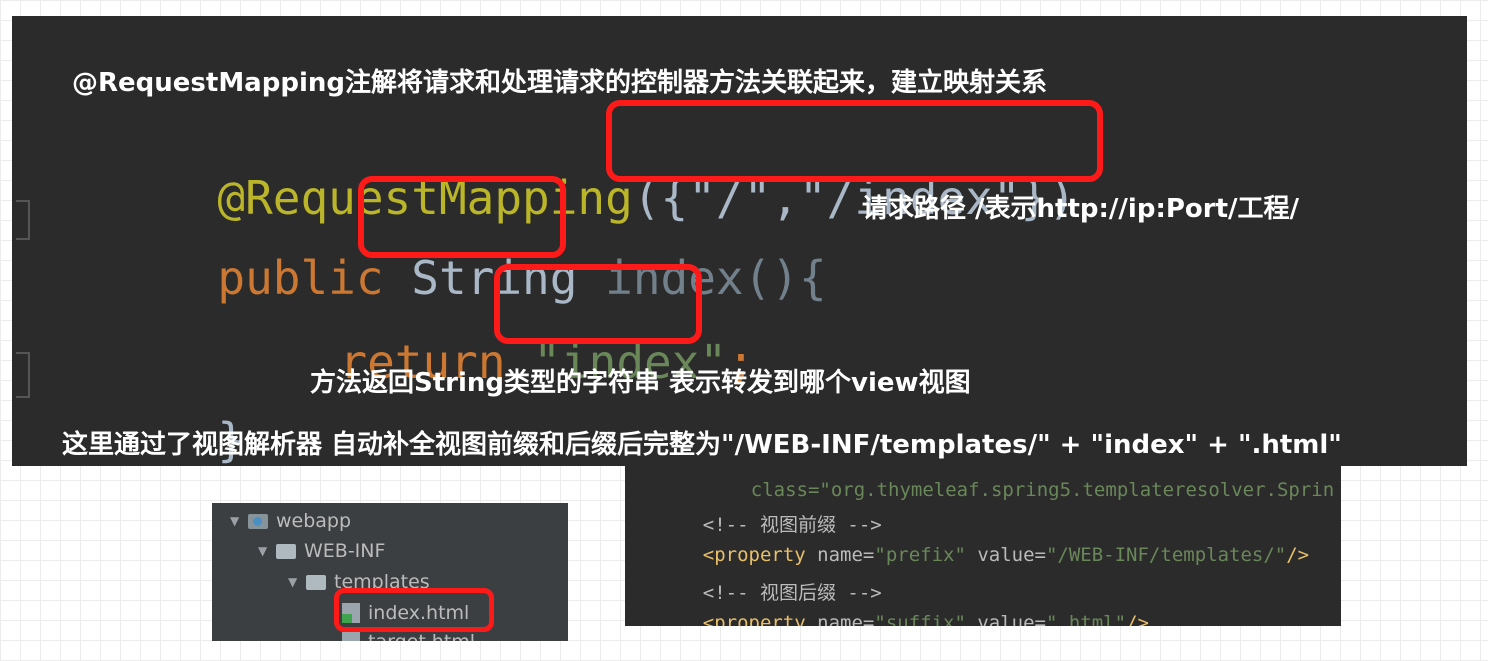 The height and width of the screenshot is (661, 1488). Describe the element at coordinates (314, 521) in the screenshot. I see `tree-item-label: webapp` at that location.